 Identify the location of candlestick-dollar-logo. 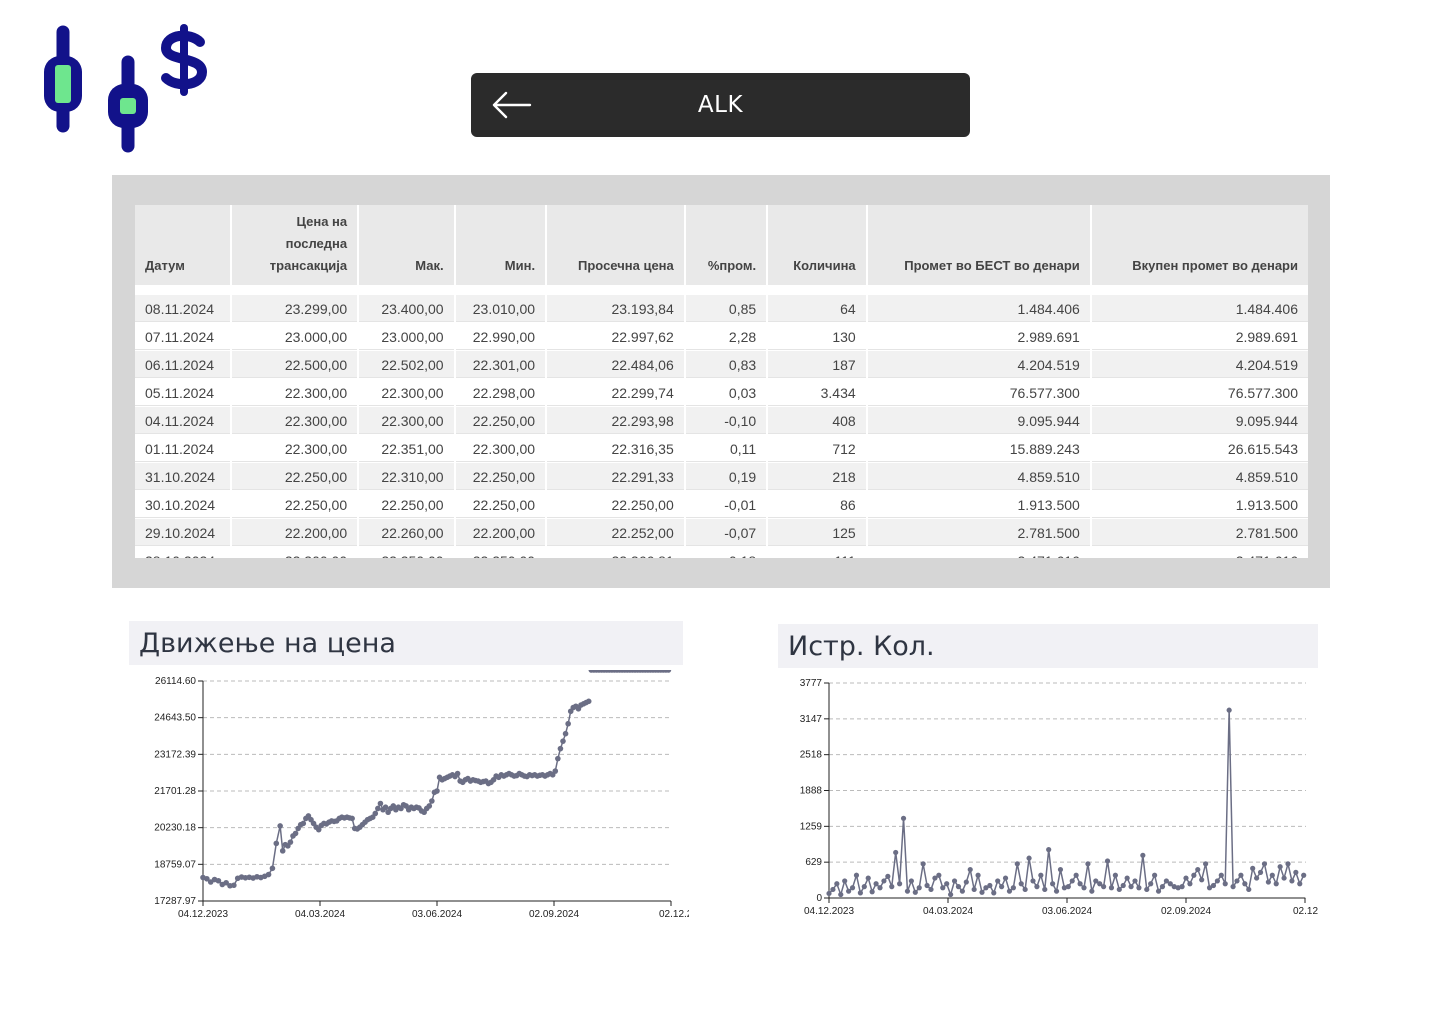
(126, 88).